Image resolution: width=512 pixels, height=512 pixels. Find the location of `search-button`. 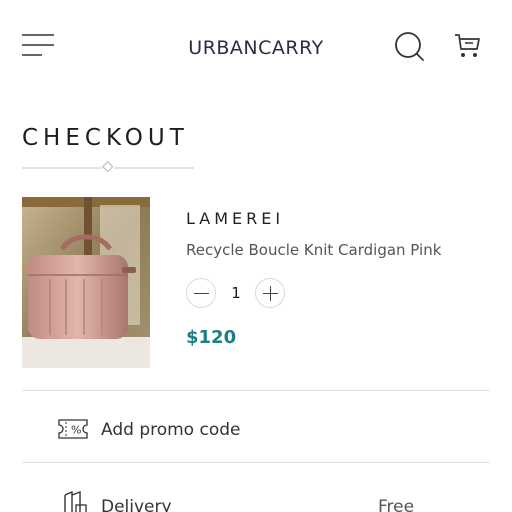

search-button is located at coordinates (409, 46).